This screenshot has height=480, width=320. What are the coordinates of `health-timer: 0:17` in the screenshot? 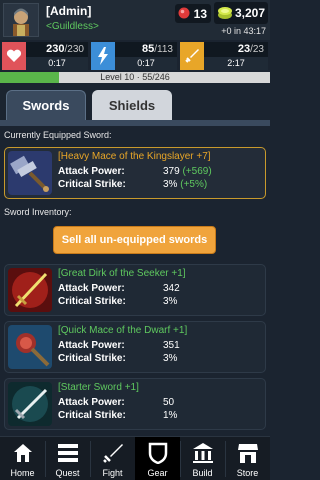 It's located at (57, 63).